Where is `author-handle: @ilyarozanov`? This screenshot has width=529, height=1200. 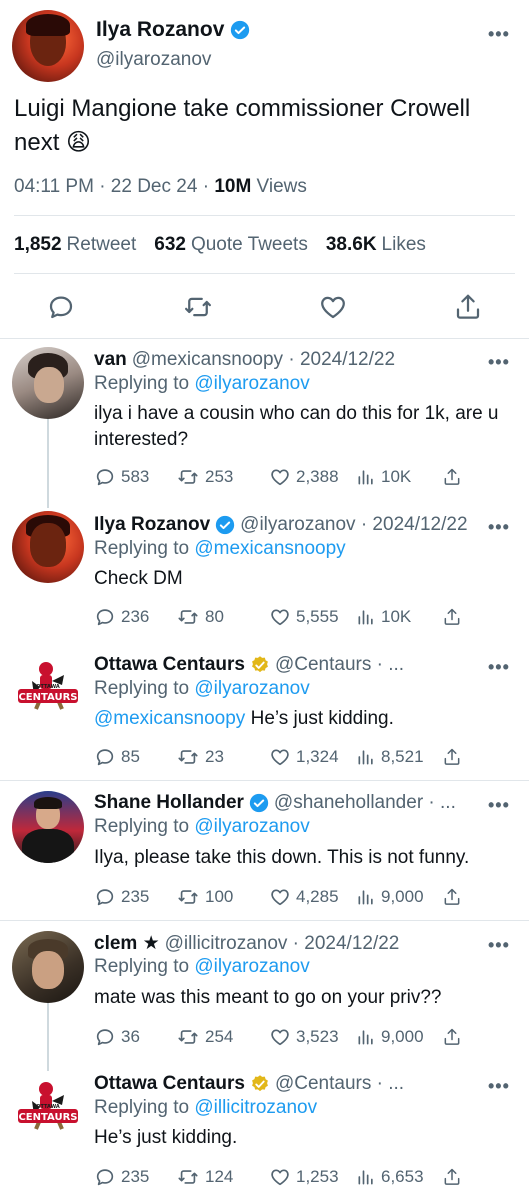 author-handle: @ilyarozanov is located at coordinates (153, 60).